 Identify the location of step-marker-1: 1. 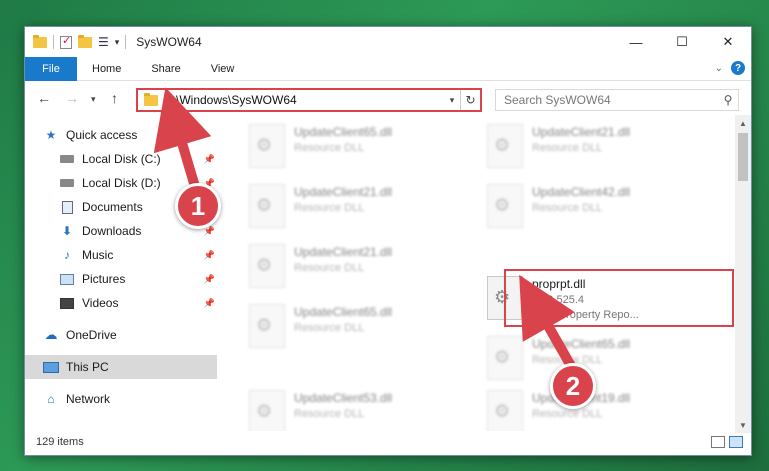
(198, 206).